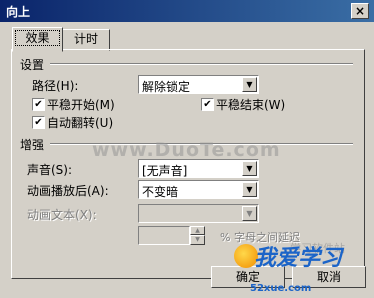  I want to click on spin-up-icon: ▲, so click(197, 230).